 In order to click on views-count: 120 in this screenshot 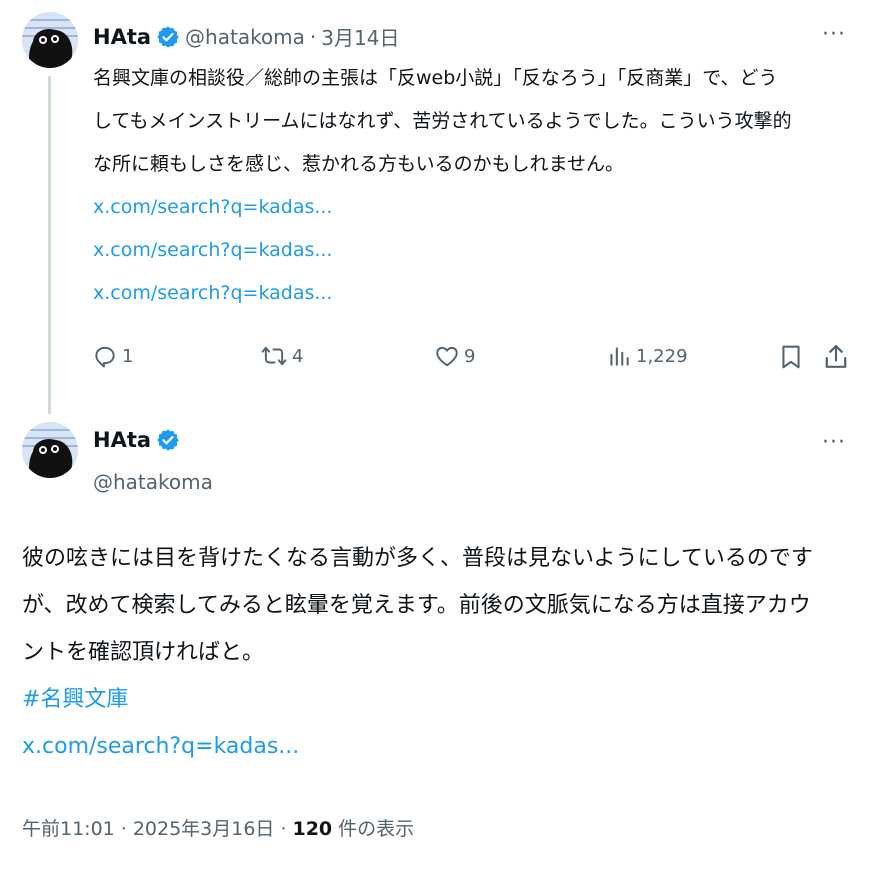, I will do `click(312, 829)`.